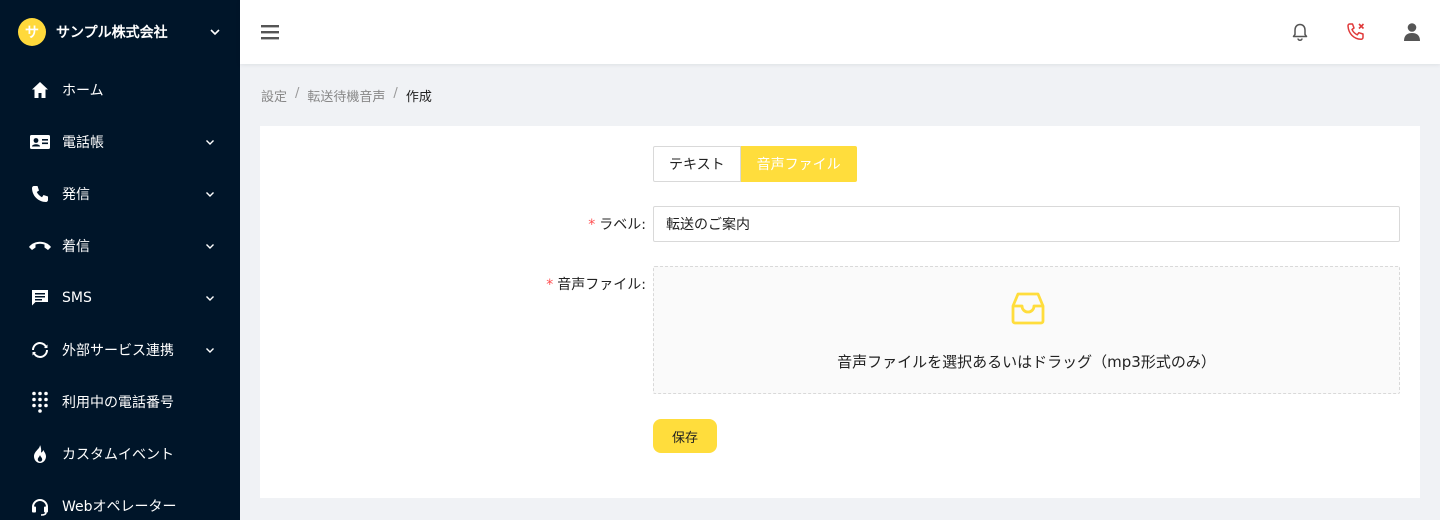 This screenshot has height=520, width=1440. I want to click on bell-icon, so click(1300, 32).